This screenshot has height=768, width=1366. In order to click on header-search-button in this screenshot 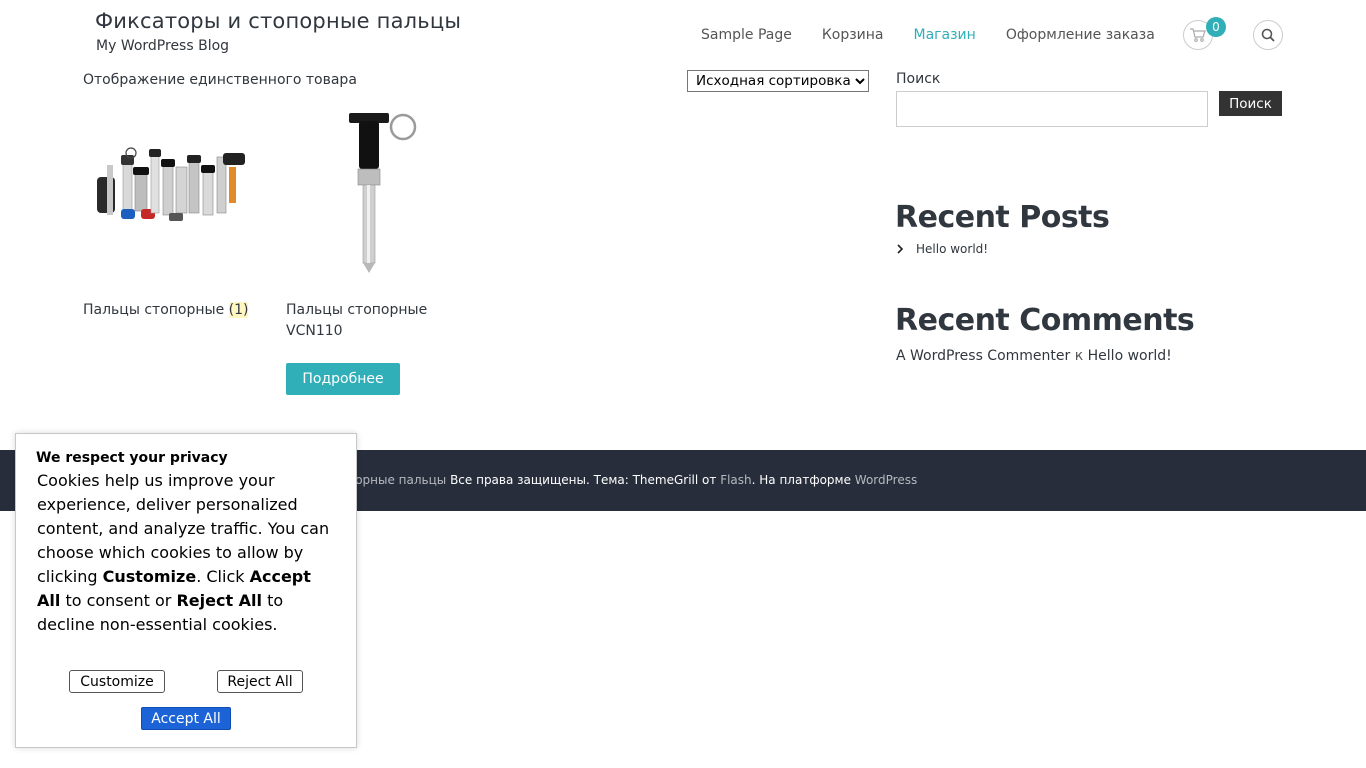, I will do `click(1268, 35)`.